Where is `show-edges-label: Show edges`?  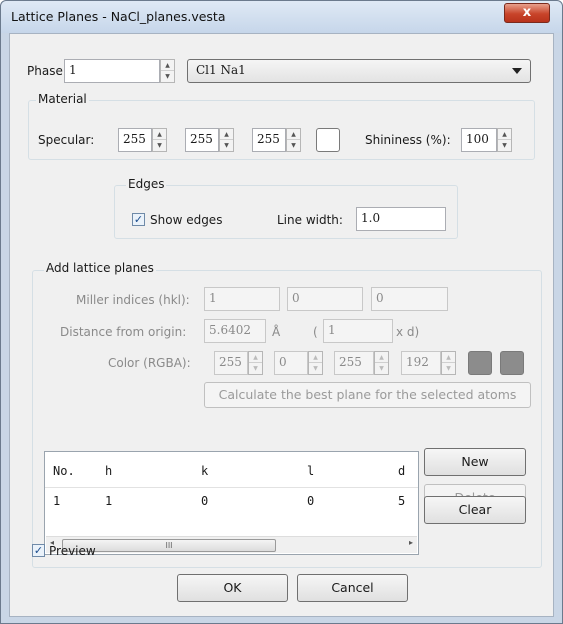 show-edges-label: Show edges is located at coordinates (186, 220).